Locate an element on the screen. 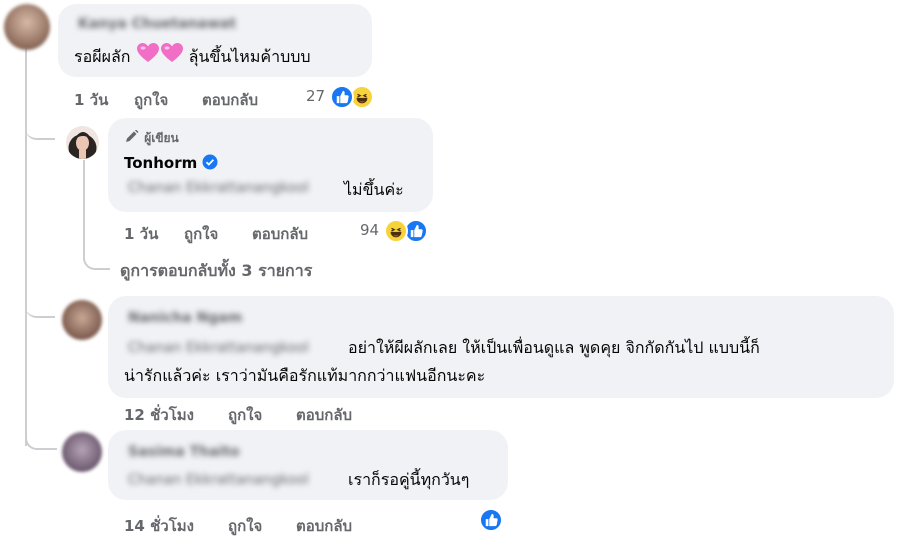 The image size is (912, 538). comment-text: เราก็รอคู่นี้ทุกวันๆ is located at coordinates (409, 479).